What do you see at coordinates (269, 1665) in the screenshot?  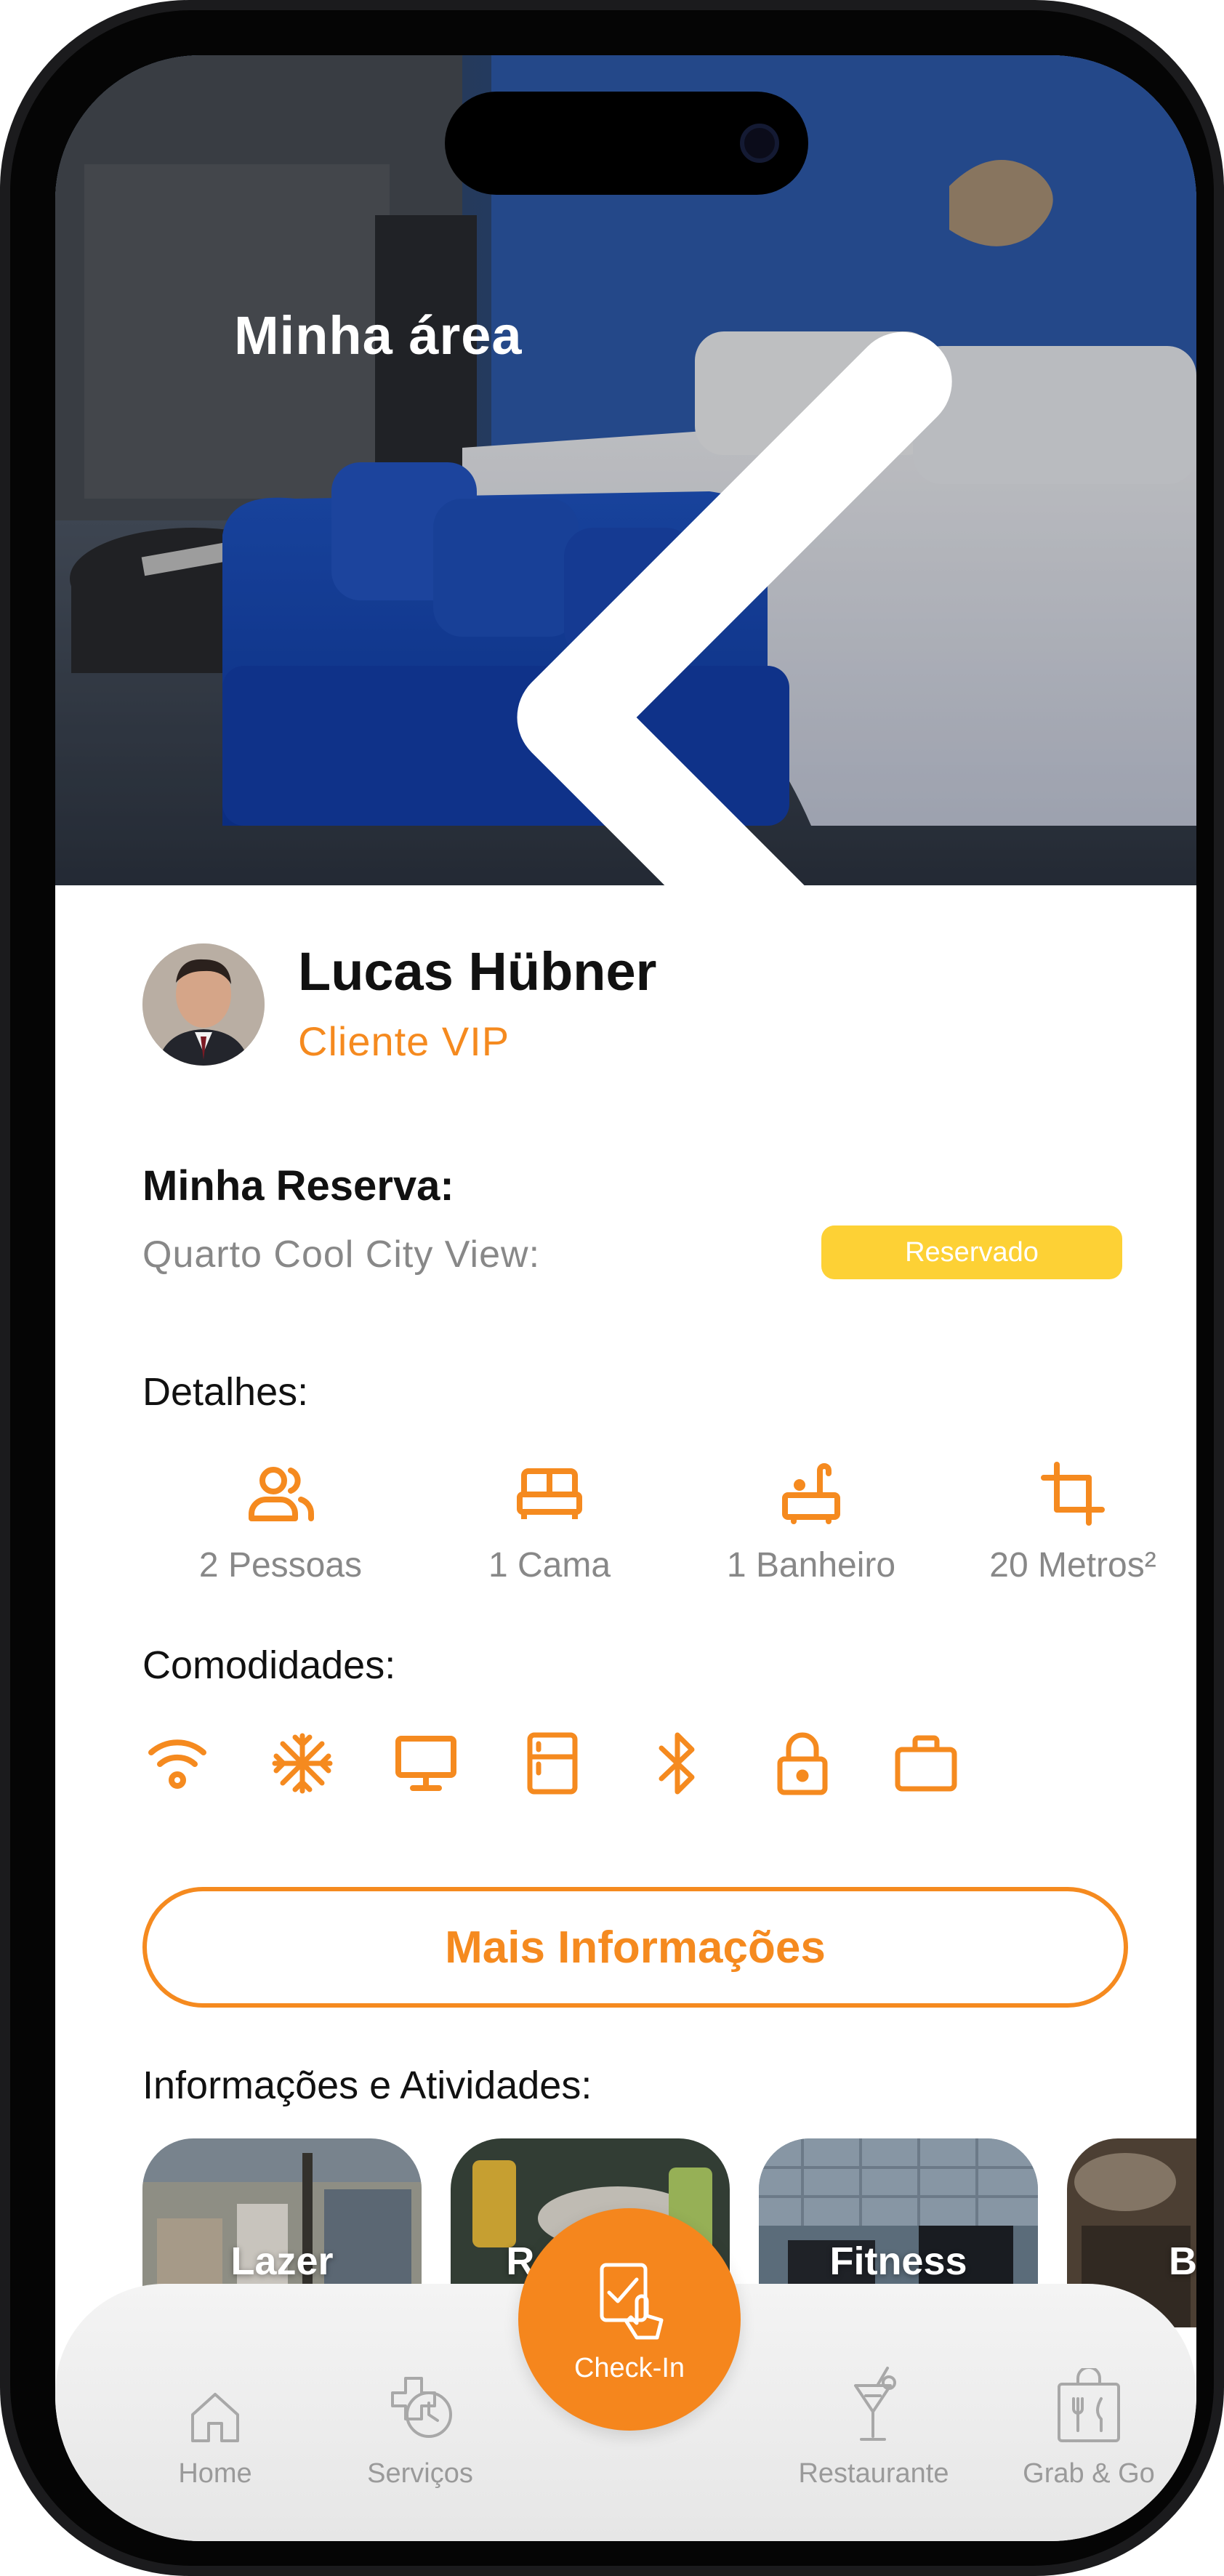 I see `amenities-heading: Comodidades:` at bounding box center [269, 1665].